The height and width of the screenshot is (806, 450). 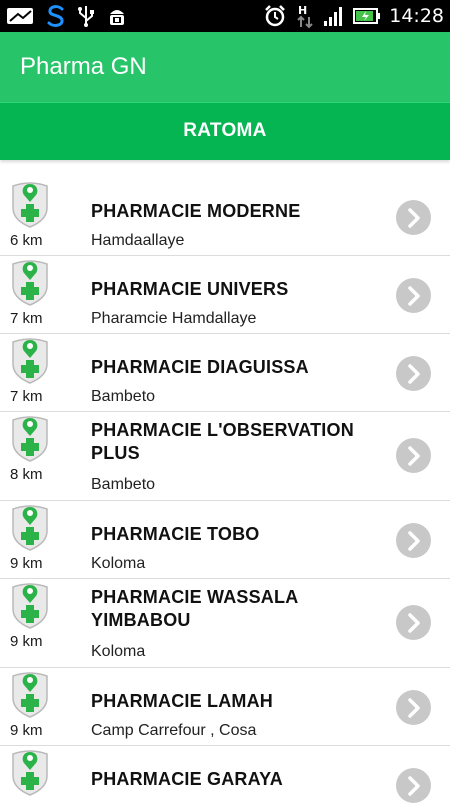 What do you see at coordinates (225, 16) in the screenshot?
I see `status-bar: H 14:28` at bounding box center [225, 16].